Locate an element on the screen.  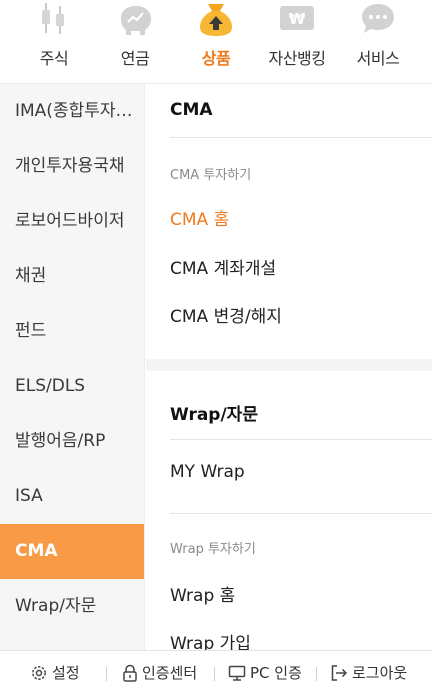
wrap-subheading: Wrap 투자하기 is located at coordinates (213, 549).